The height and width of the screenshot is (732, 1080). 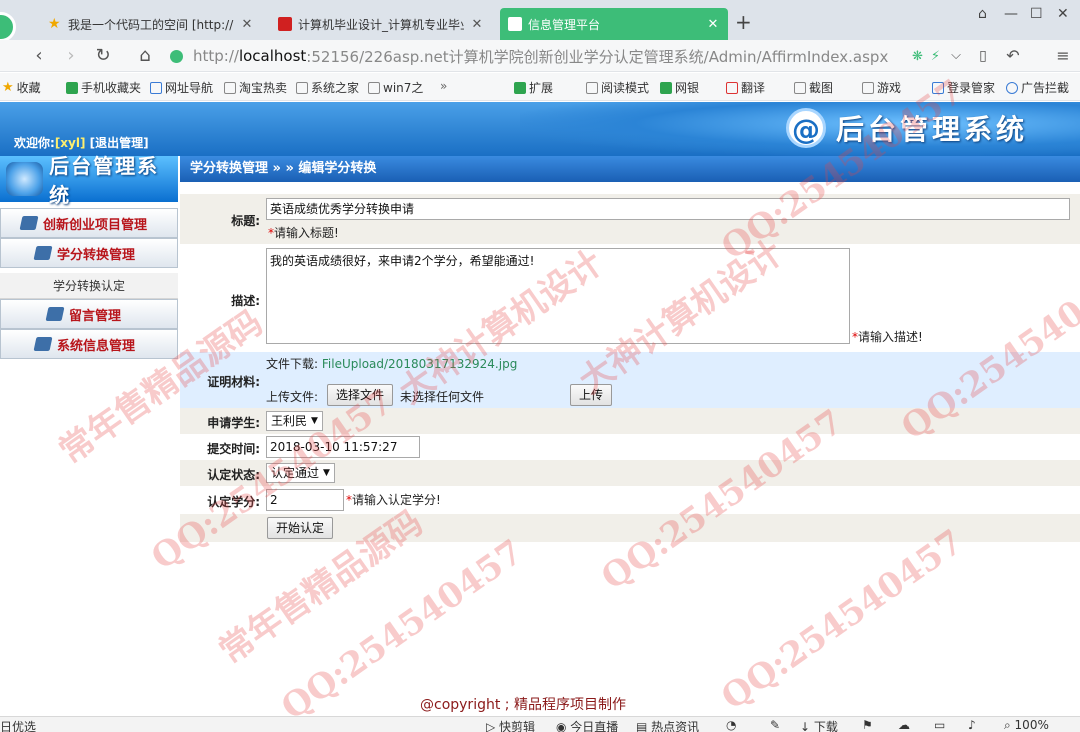 I want to click on forward-icon: ›, so click(x=71, y=56).